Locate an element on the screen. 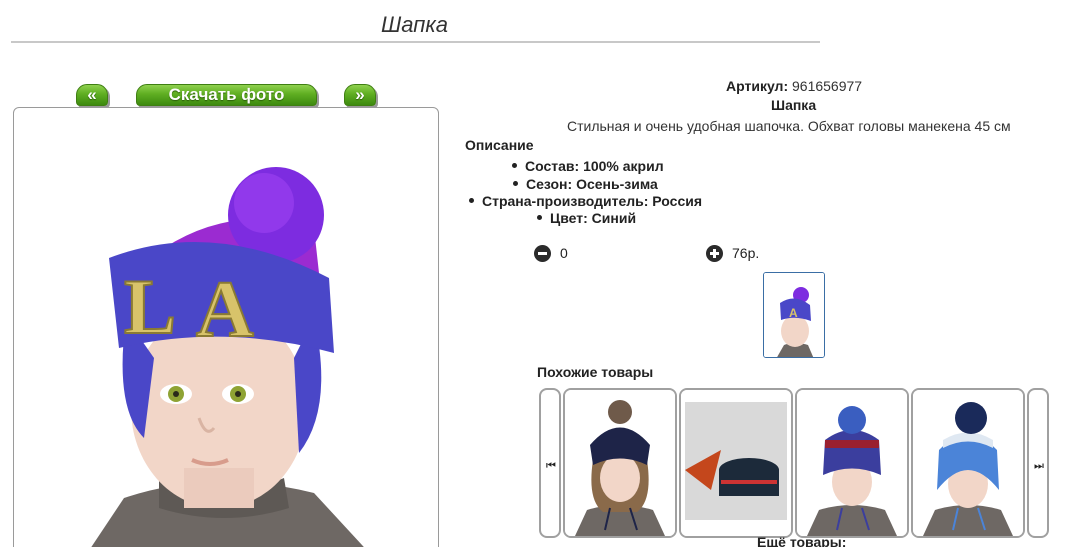 This screenshot has width=1073, height=547. description-heading: Описание is located at coordinates (499, 145).